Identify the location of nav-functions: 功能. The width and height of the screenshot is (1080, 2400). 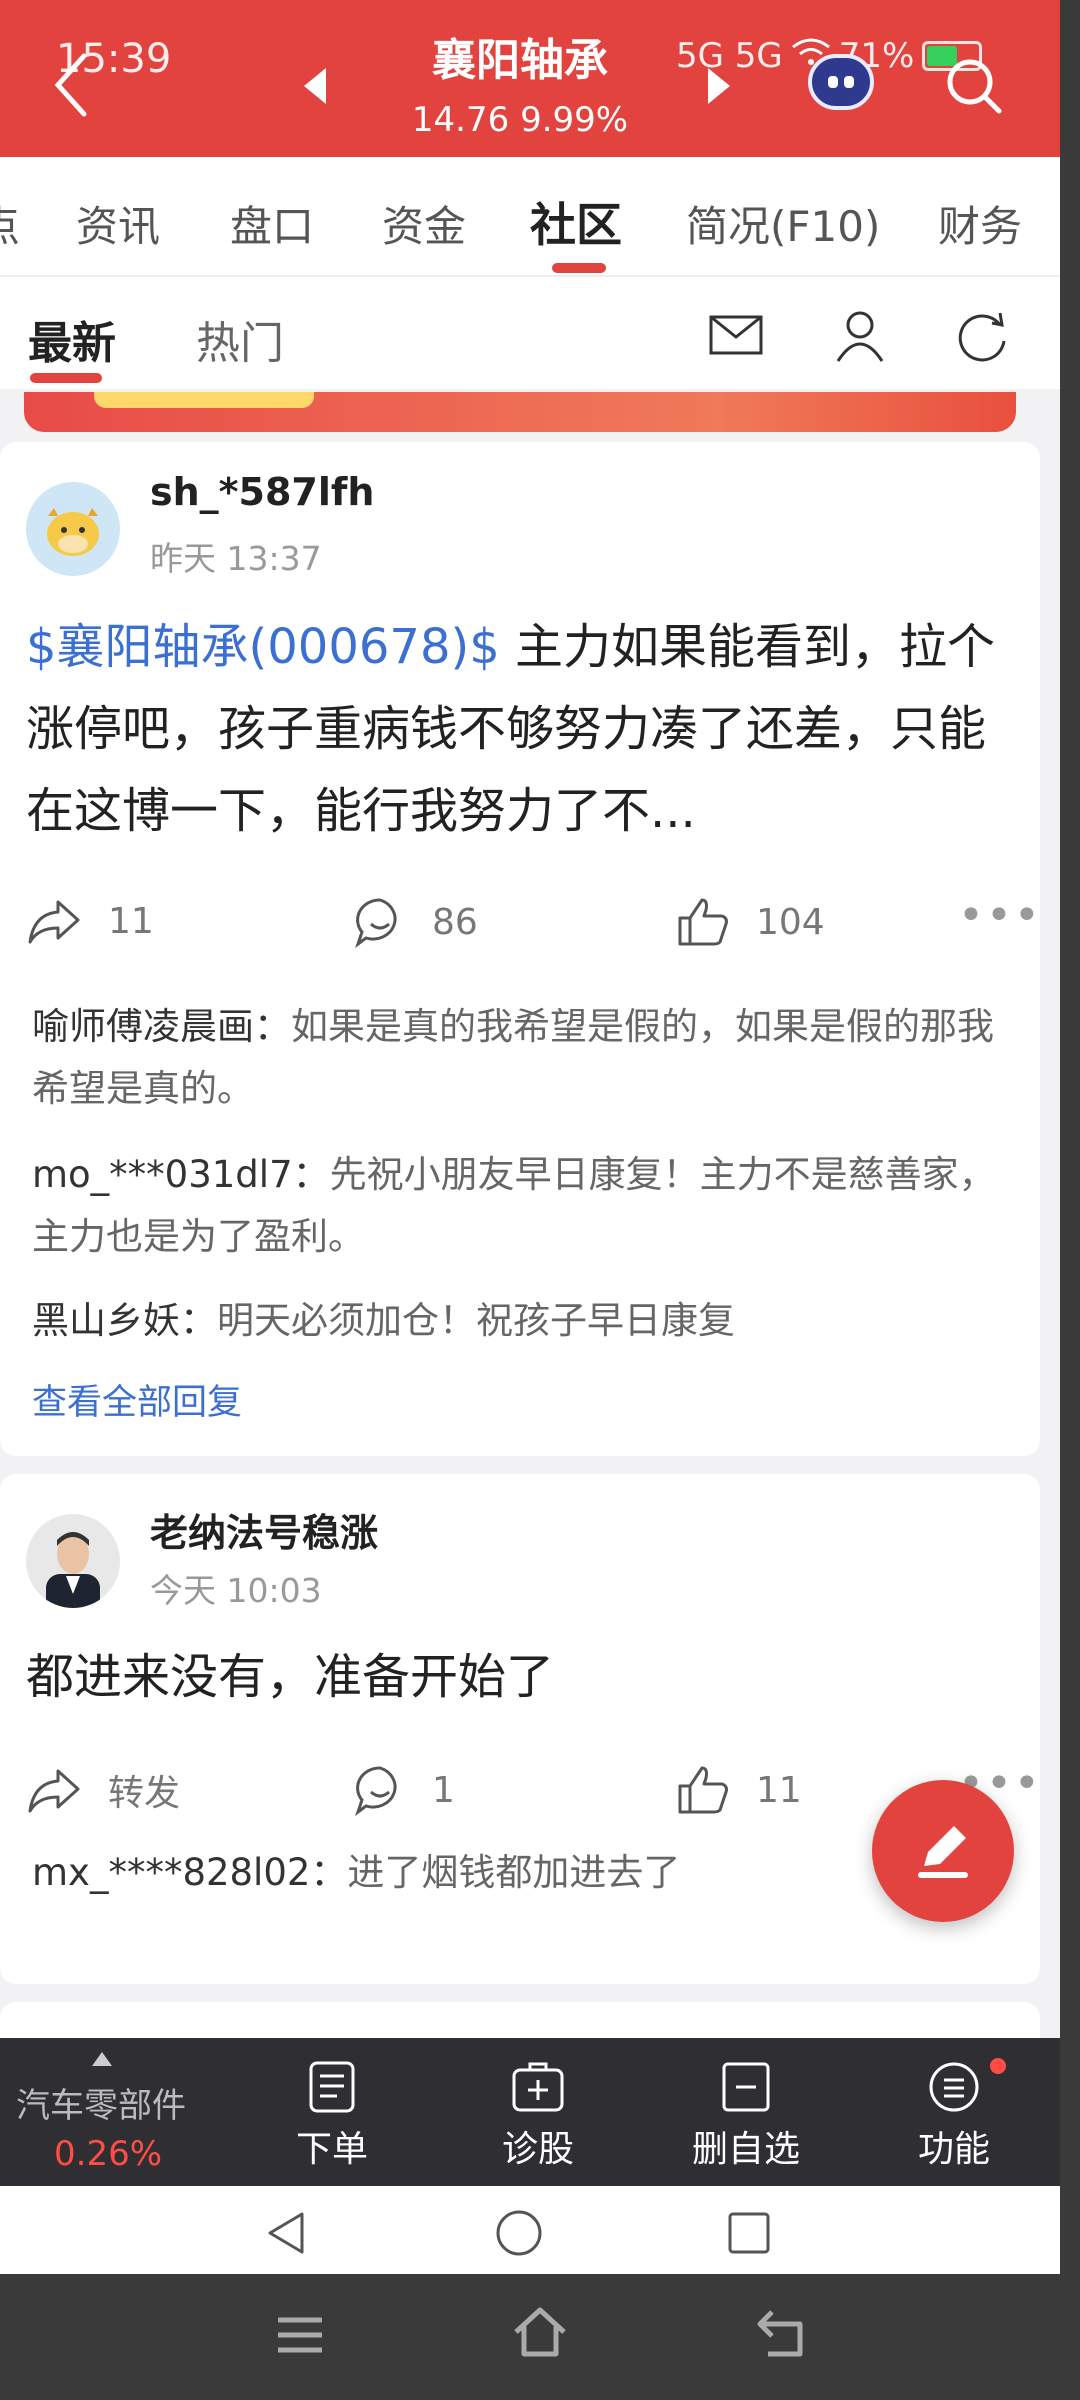
(954, 2116).